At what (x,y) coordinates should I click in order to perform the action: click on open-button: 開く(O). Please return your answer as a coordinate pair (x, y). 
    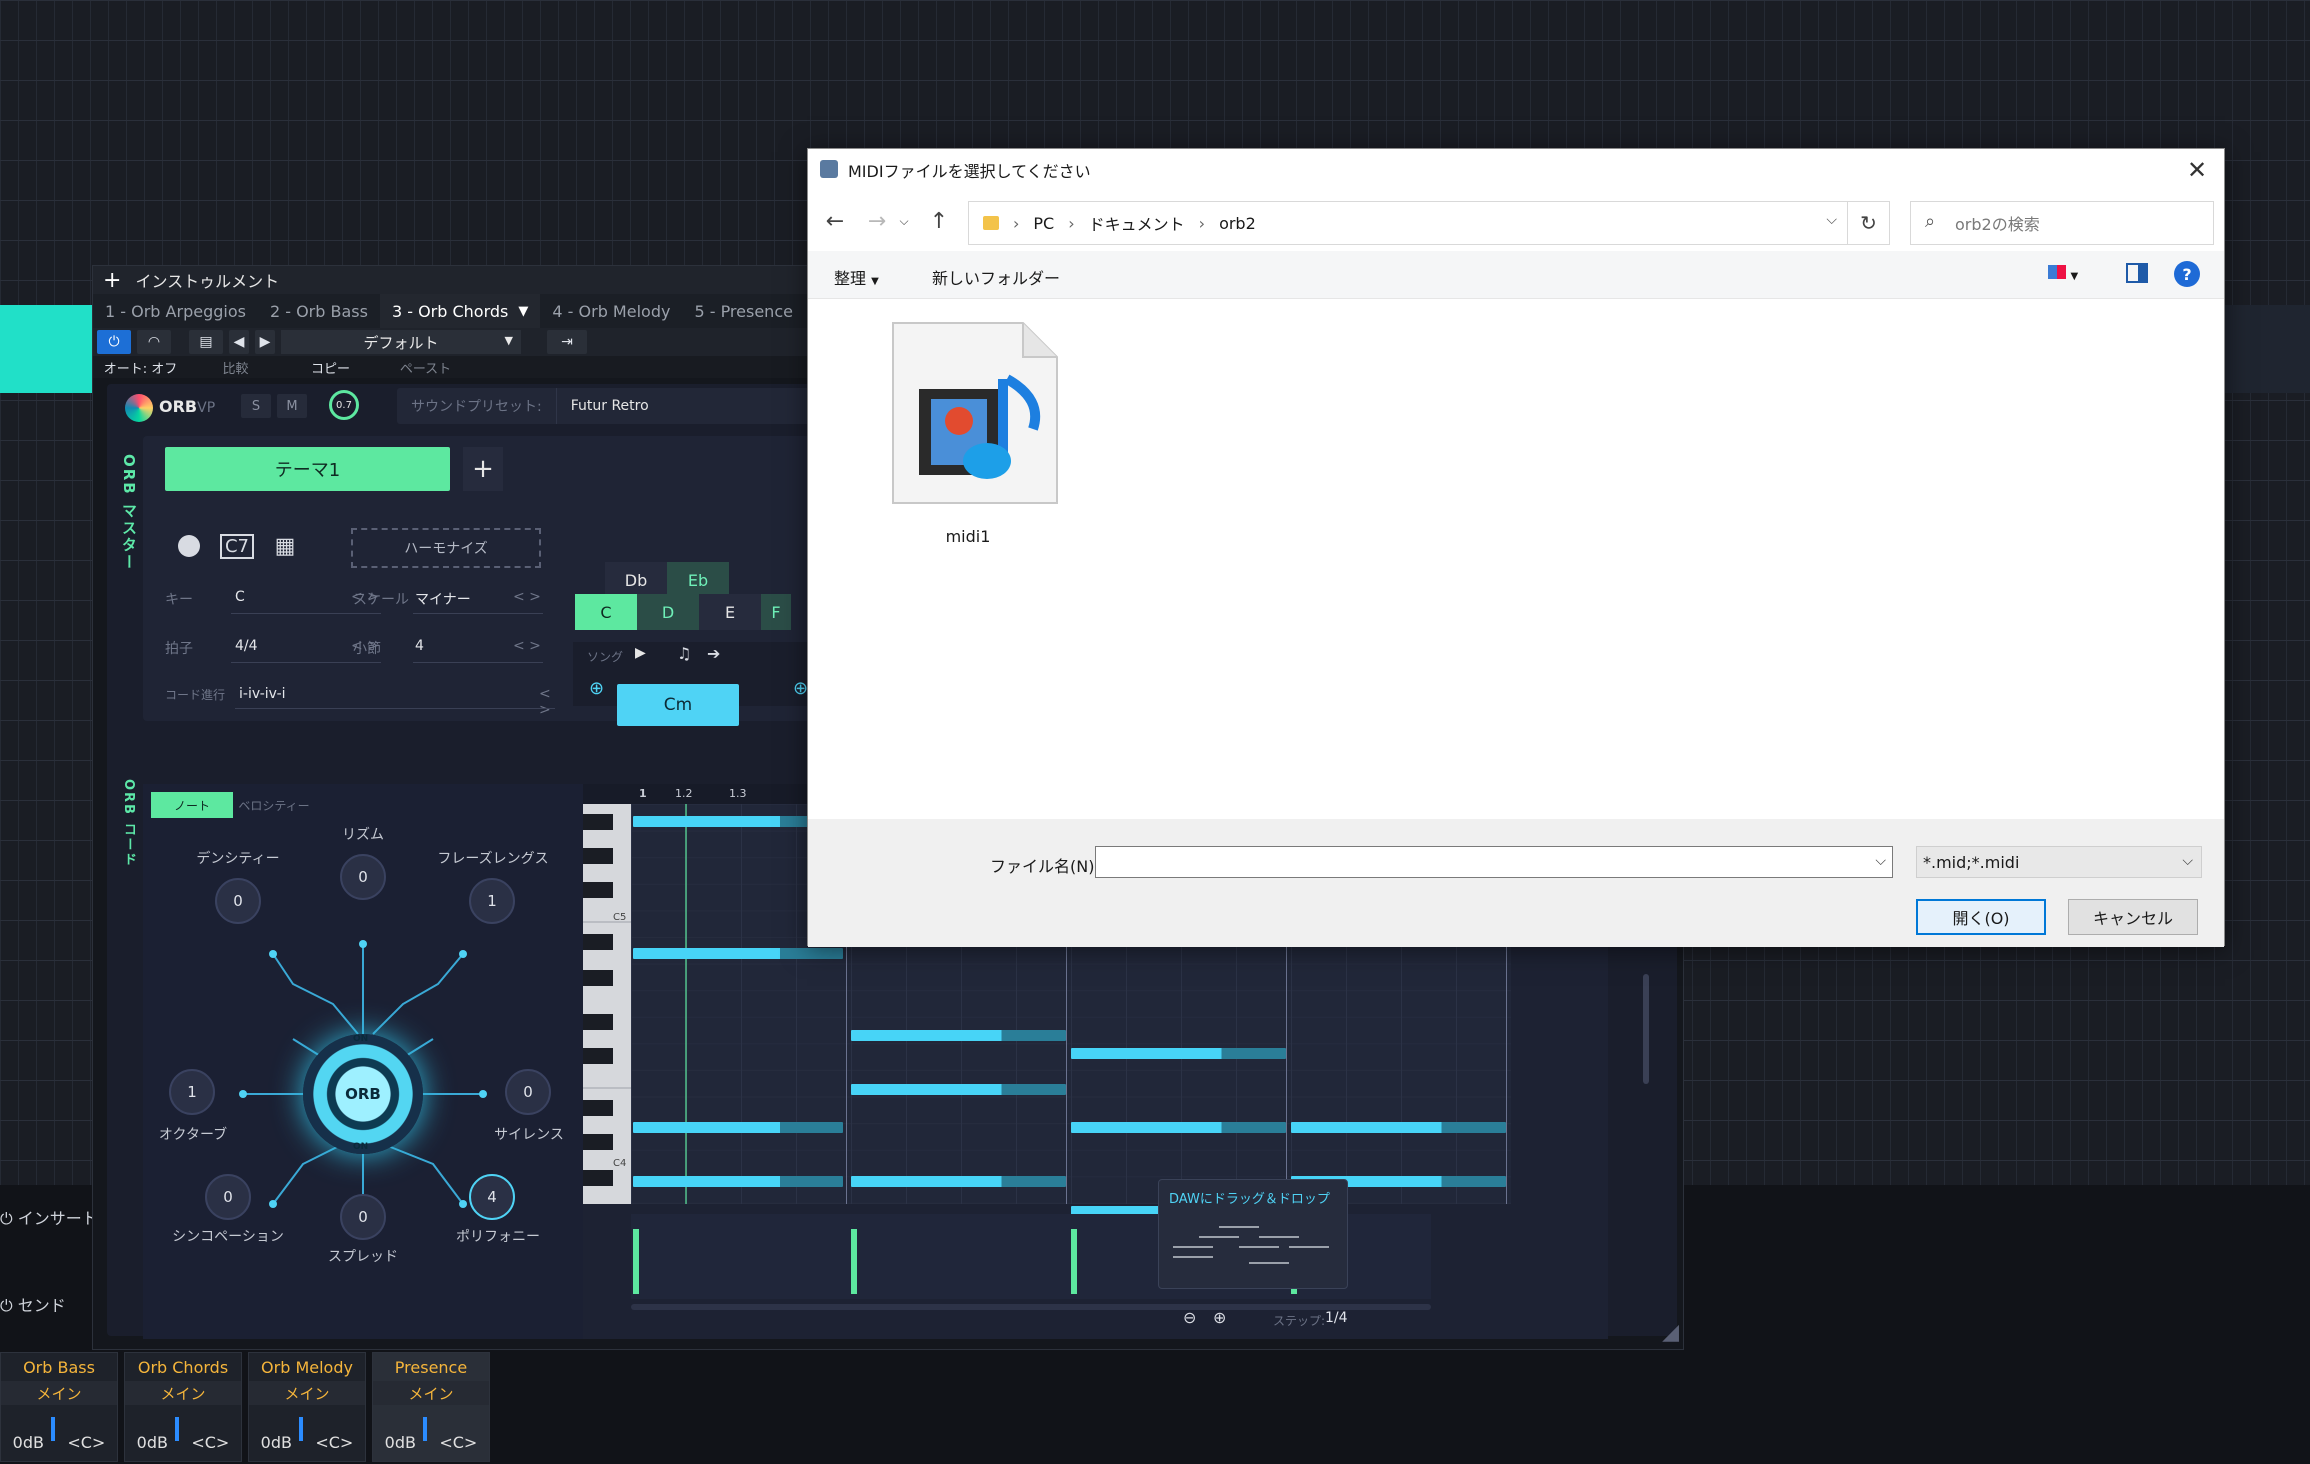
    Looking at the image, I should click on (1981, 917).